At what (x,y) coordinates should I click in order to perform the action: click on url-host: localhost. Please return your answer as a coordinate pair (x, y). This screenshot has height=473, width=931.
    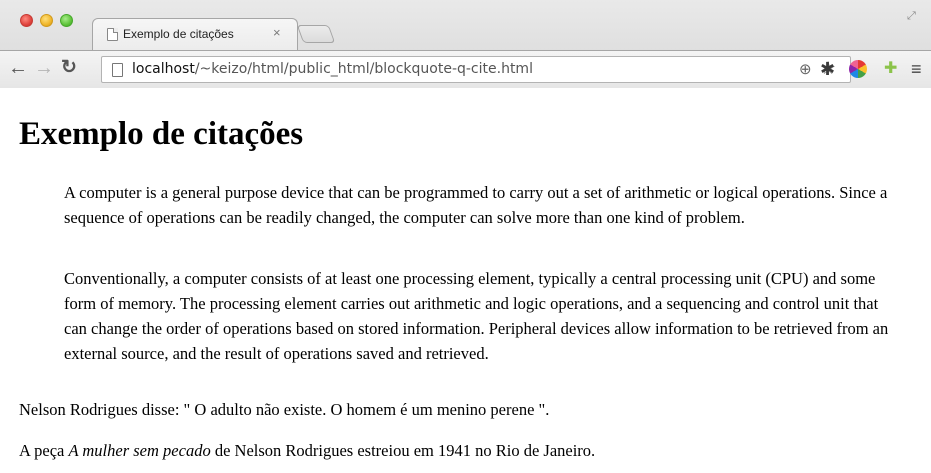
    Looking at the image, I should click on (163, 69).